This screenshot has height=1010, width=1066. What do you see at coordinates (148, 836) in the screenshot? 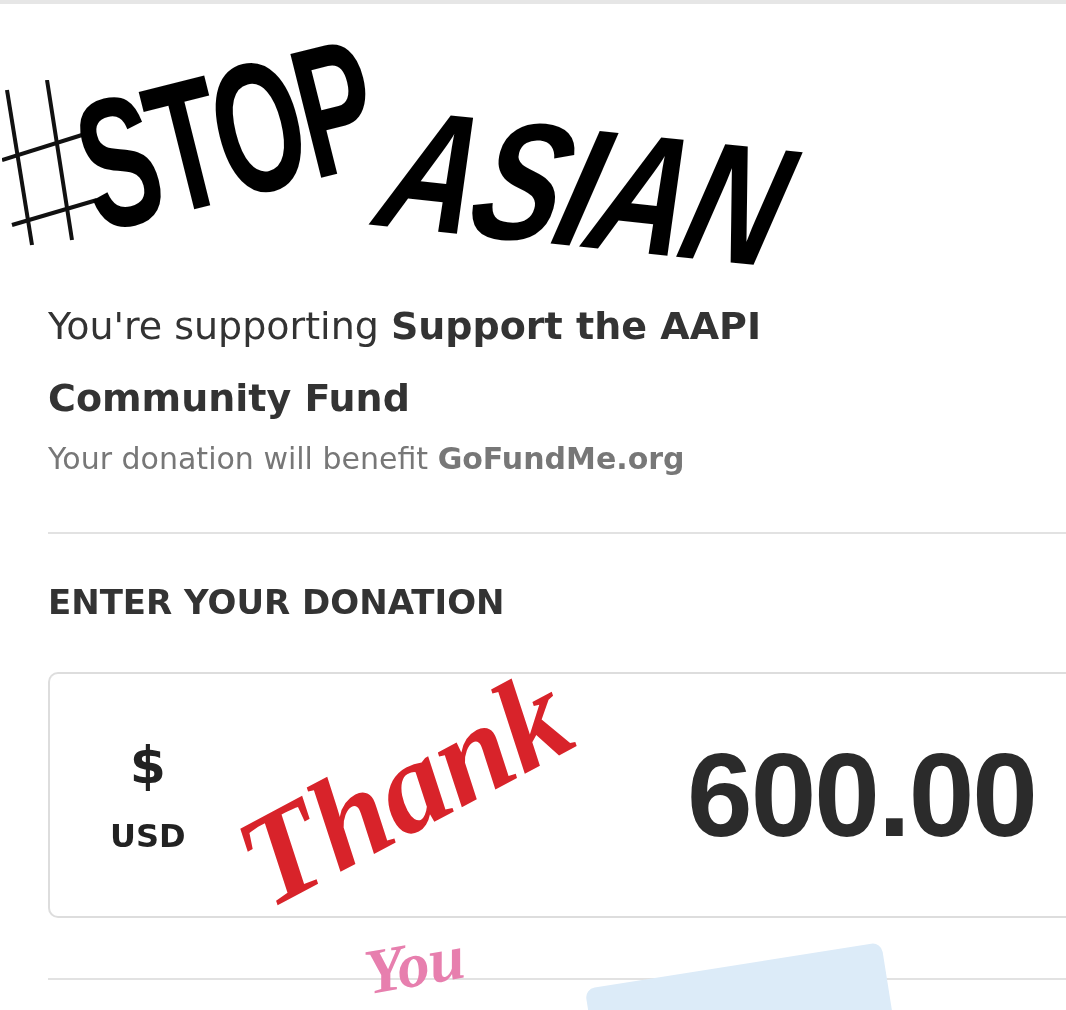
I see `currency-code: USD` at bounding box center [148, 836].